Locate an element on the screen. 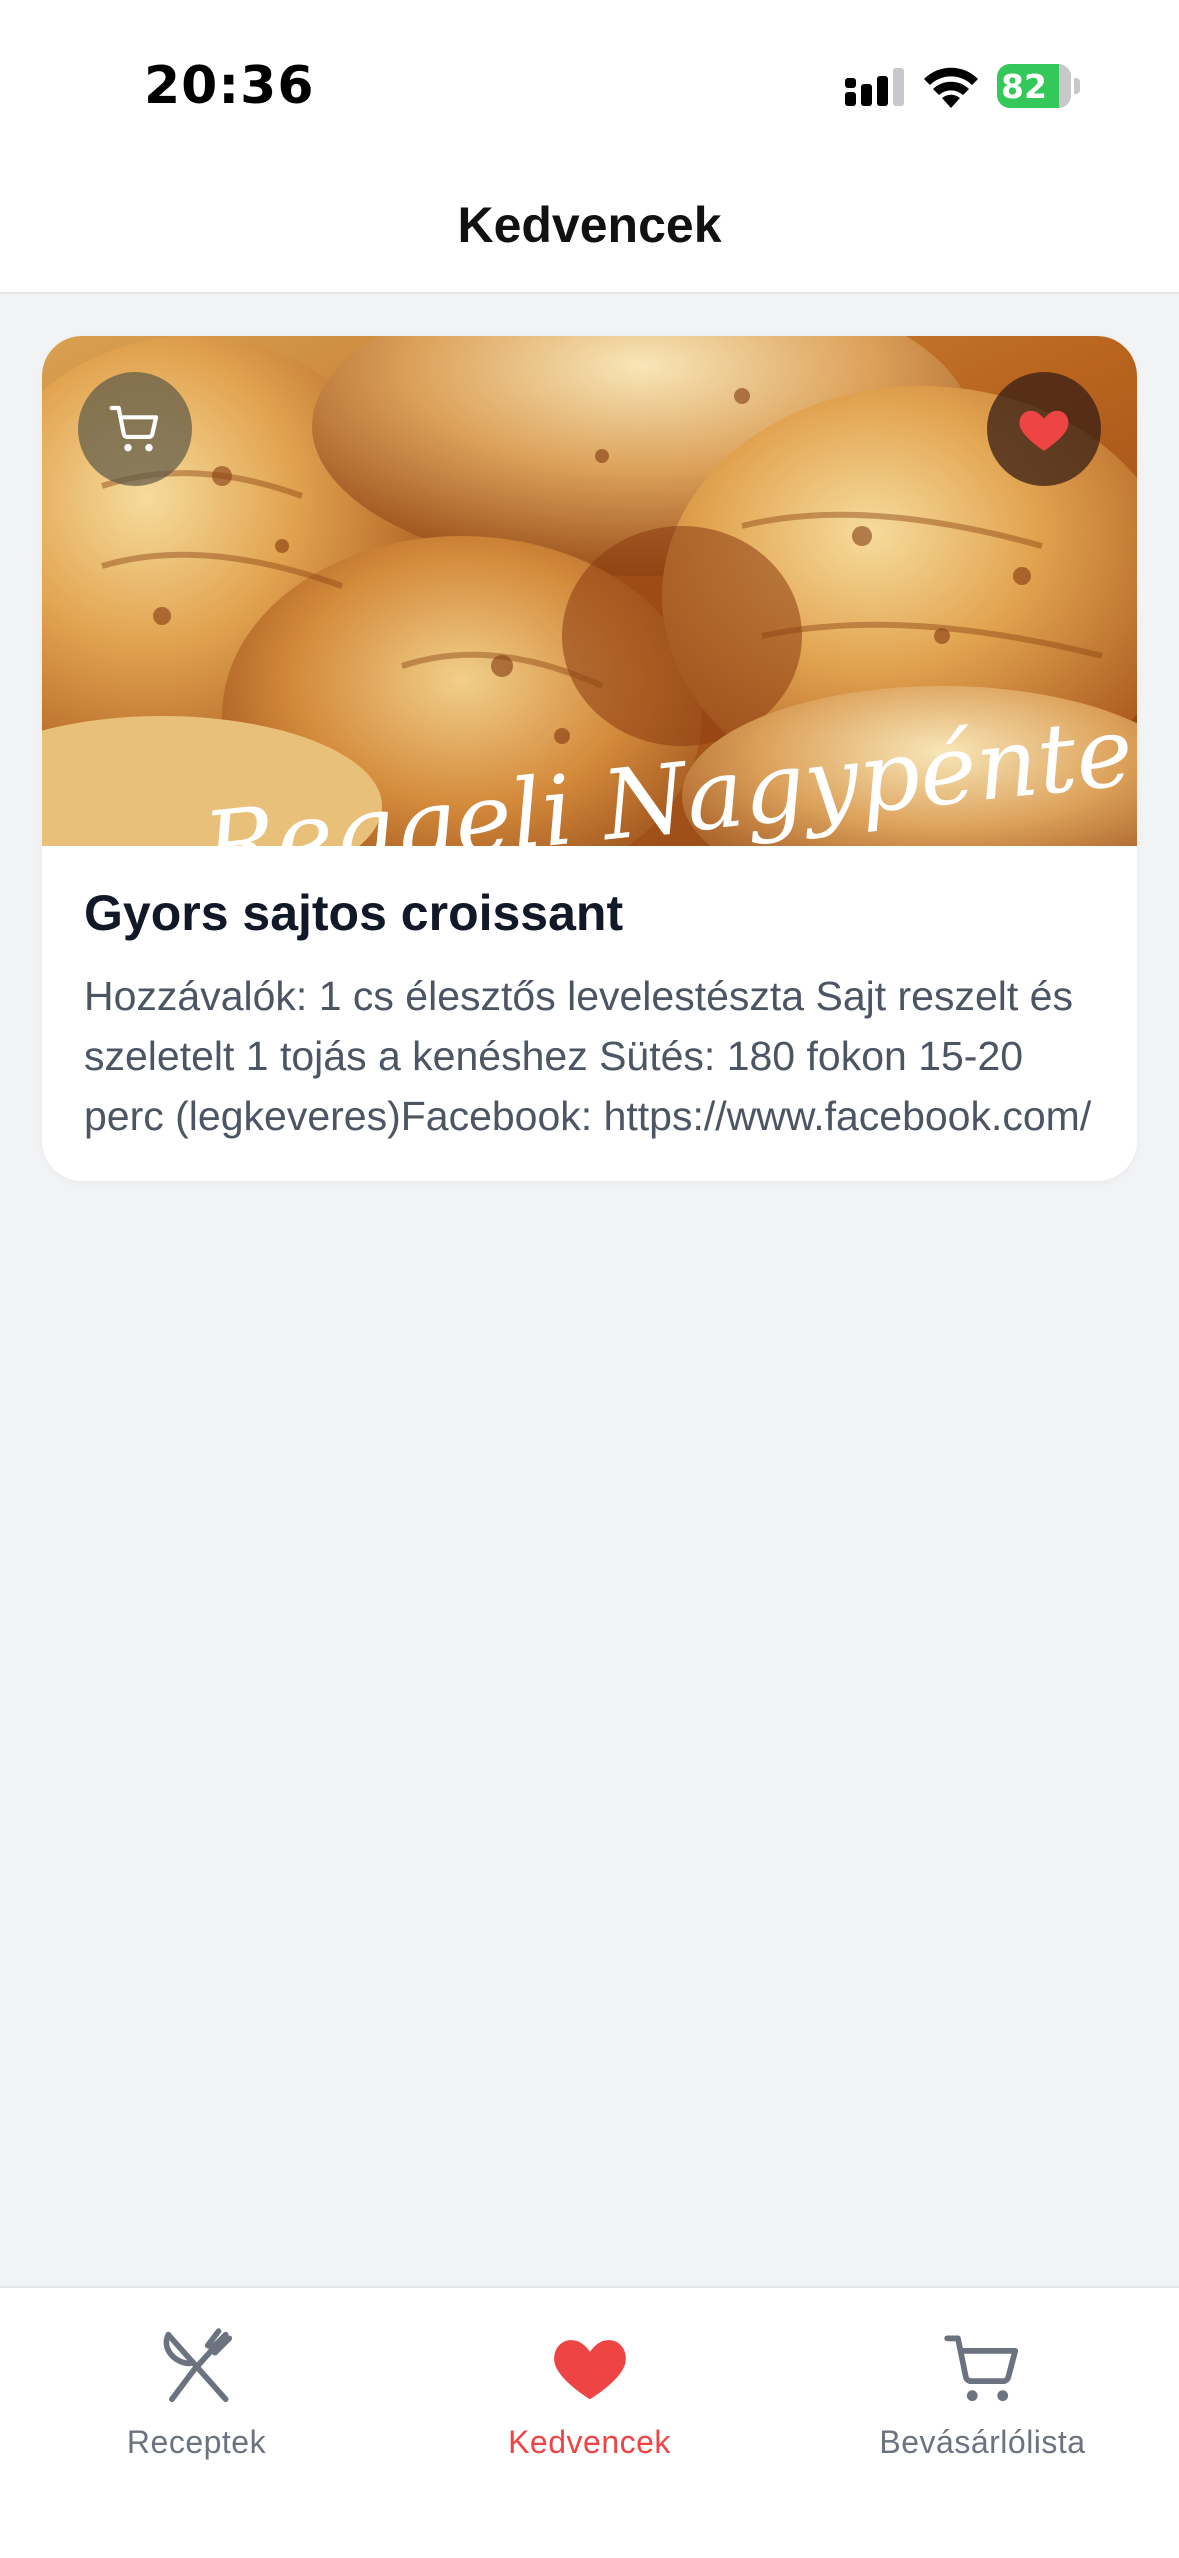 Image resolution: width=1179 pixels, height=2558 pixels. tab-bar: Receptek Kedvencek Bevásárlólista is located at coordinates (589, 2422).